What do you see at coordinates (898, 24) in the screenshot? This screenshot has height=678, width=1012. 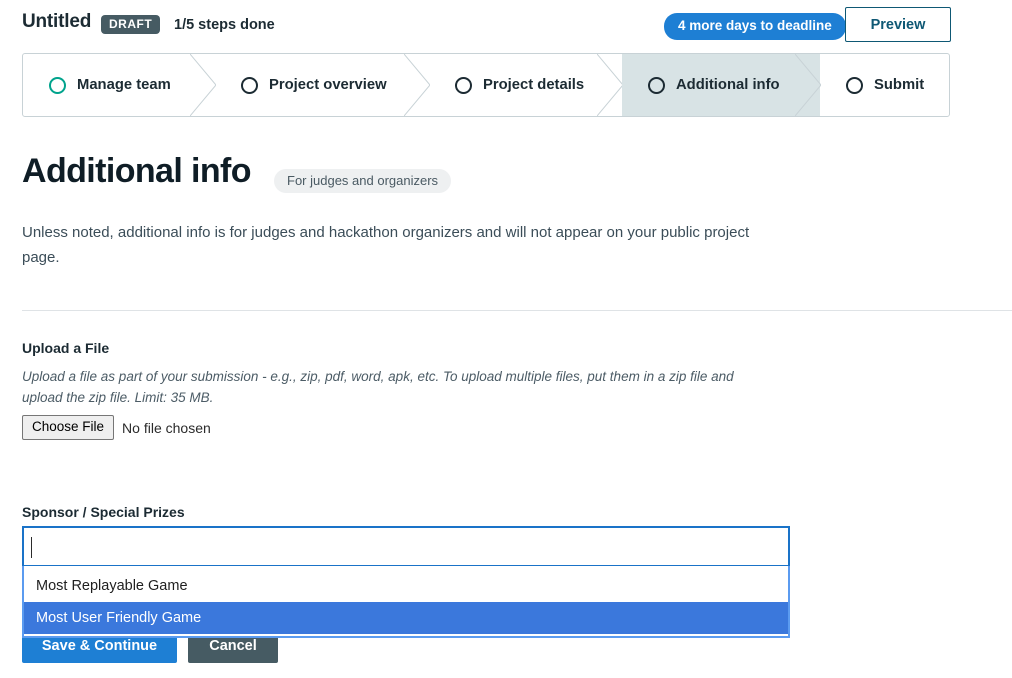 I see `preview-button: Preview` at bounding box center [898, 24].